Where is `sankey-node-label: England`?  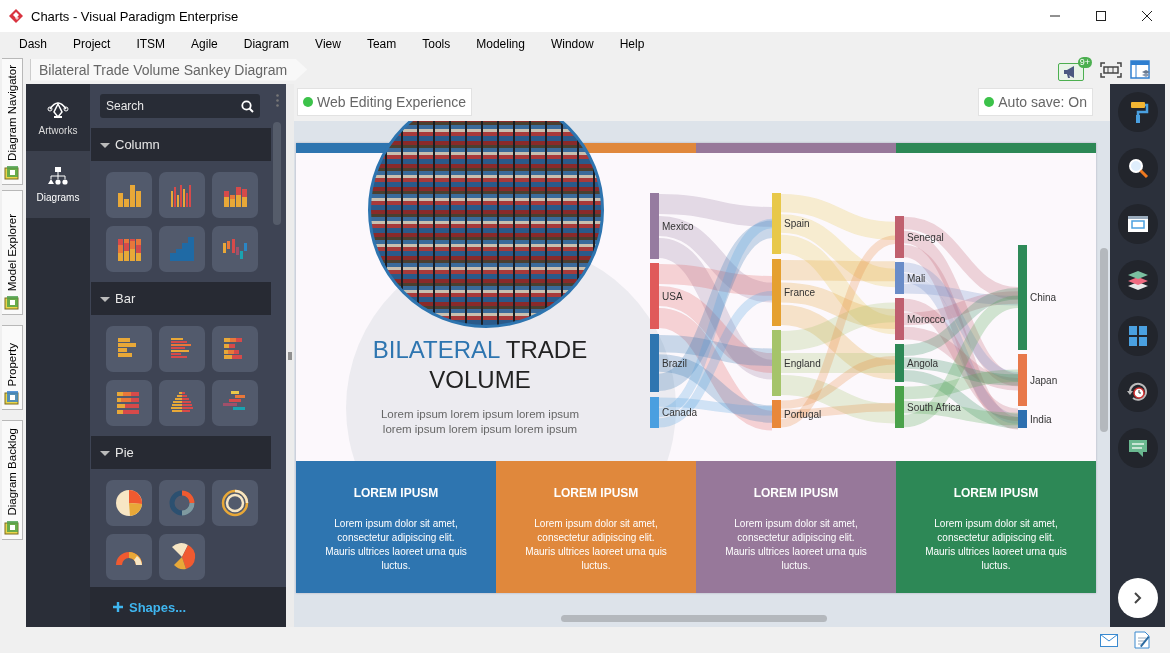
sankey-node-label: England is located at coordinates (802, 363).